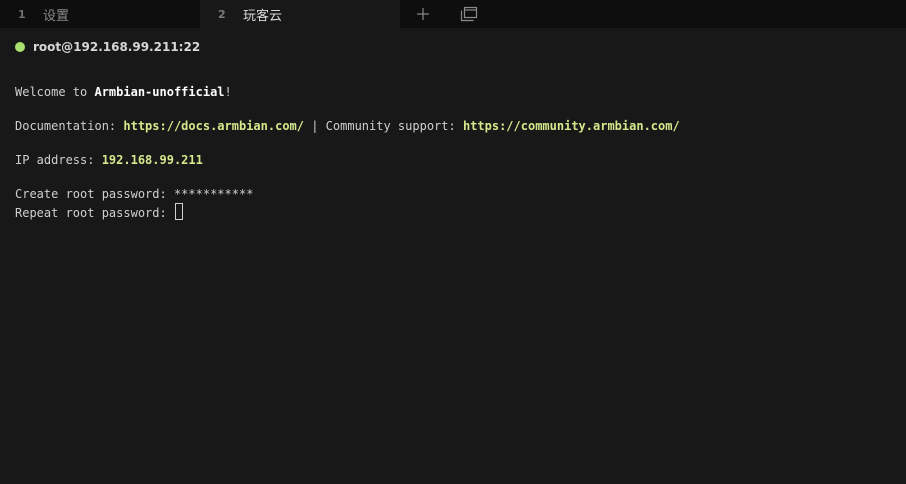 Image resolution: width=906 pixels, height=484 pixels. Describe the element at coordinates (152, 160) in the screenshot. I see `ip-value: 192.168.99.211` at that location.